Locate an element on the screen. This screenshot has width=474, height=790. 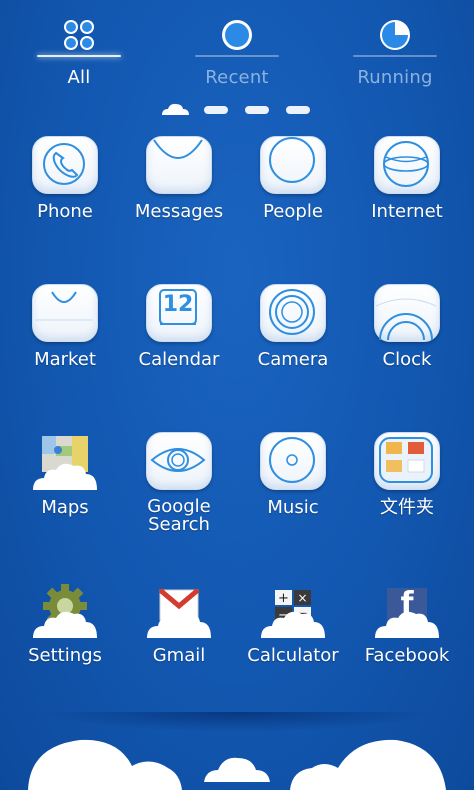
app-label: Market is located at coordinates (65, 359).